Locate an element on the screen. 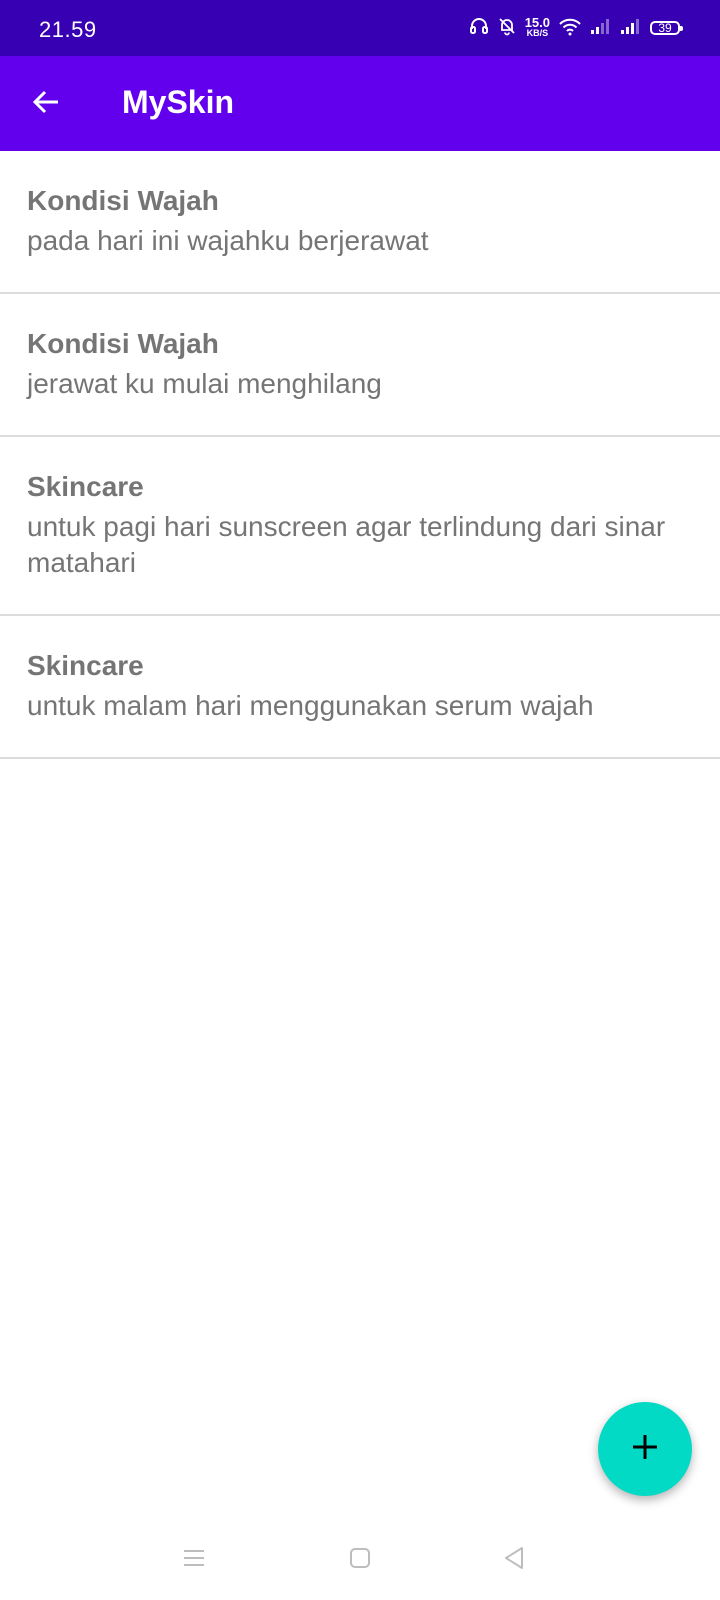 The image size is (720, 1600). net-speed-unit: KB/S is located at coordinates (537, 33).